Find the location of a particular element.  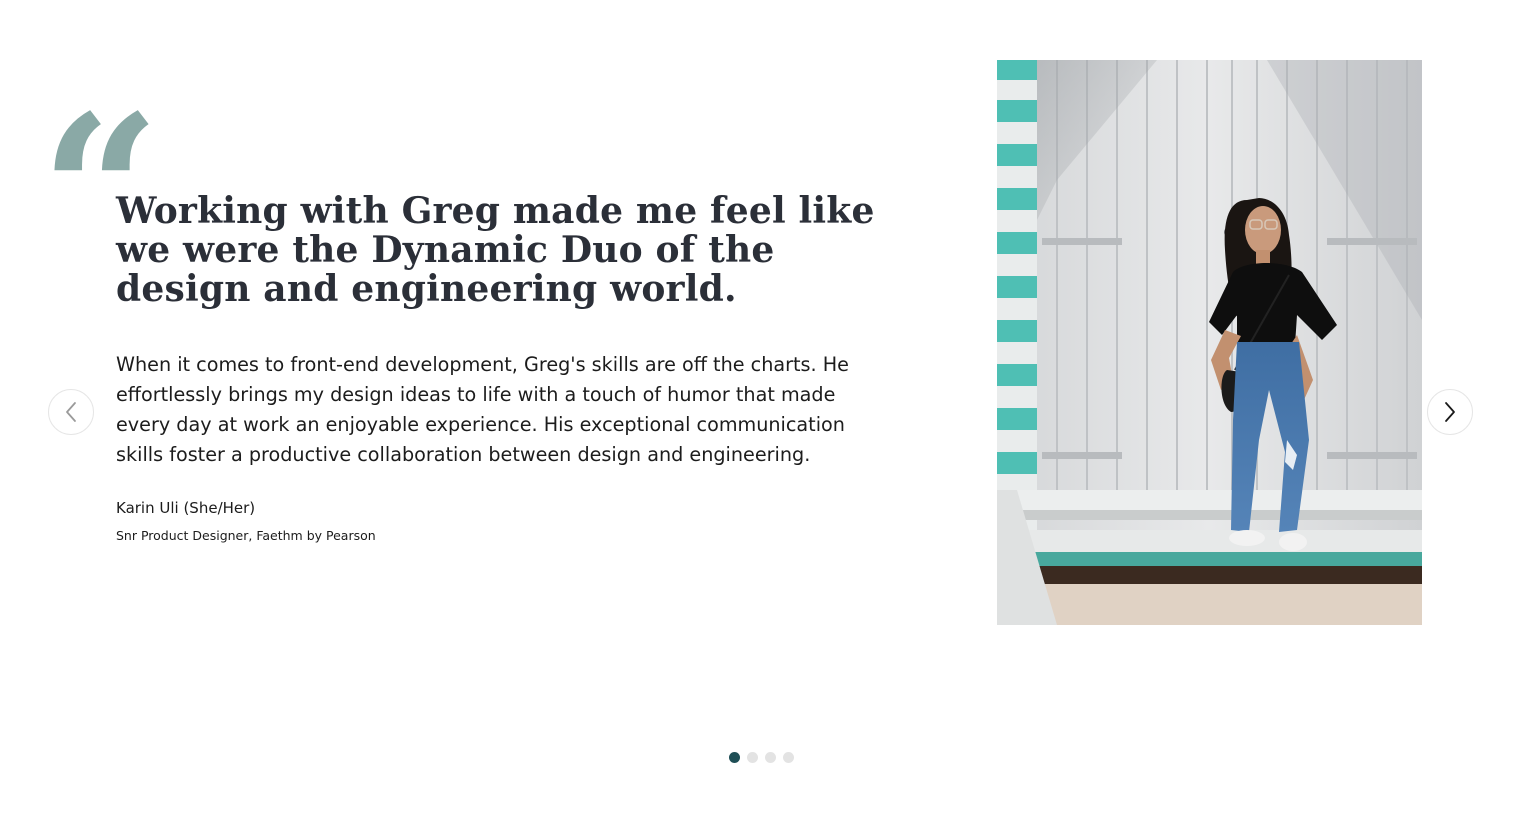

testimonial-author-role: Snr Product Designer, Faethm by Pearson is located at coordinates (246, 535).